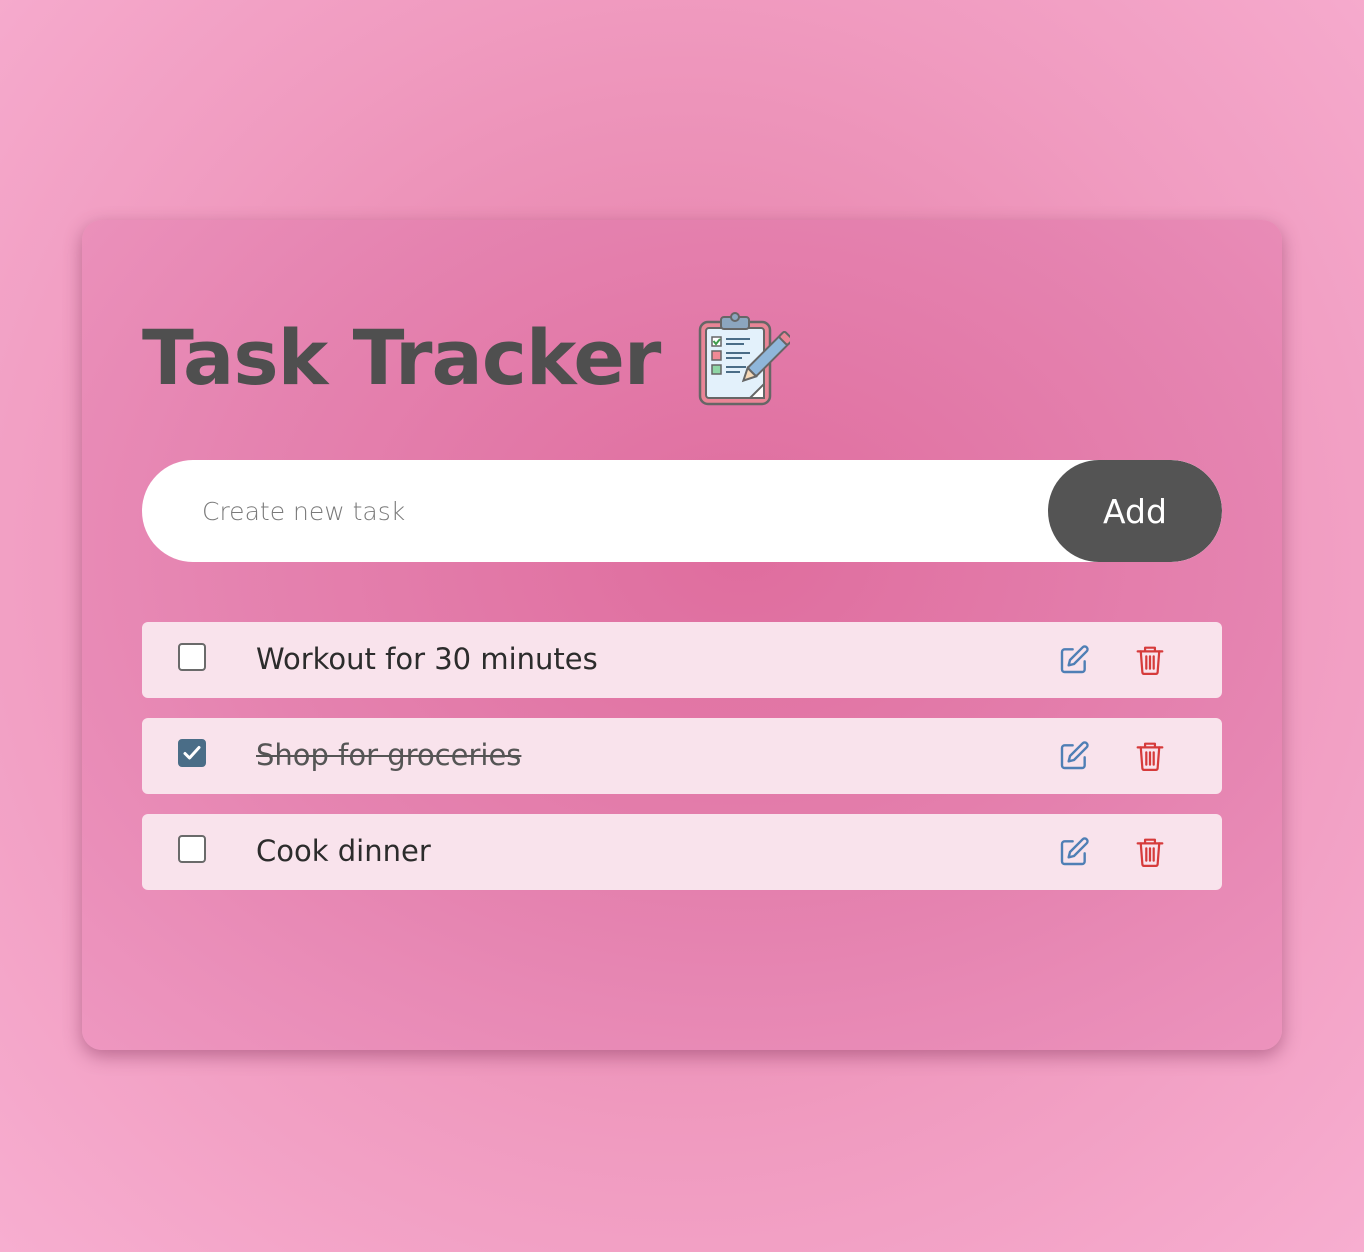 The height and width of the screenshot is (1252, 1364). Describe the element at coordinates (401, 357) in the screenshot. I see `page-title: Task Tracker` at that location.